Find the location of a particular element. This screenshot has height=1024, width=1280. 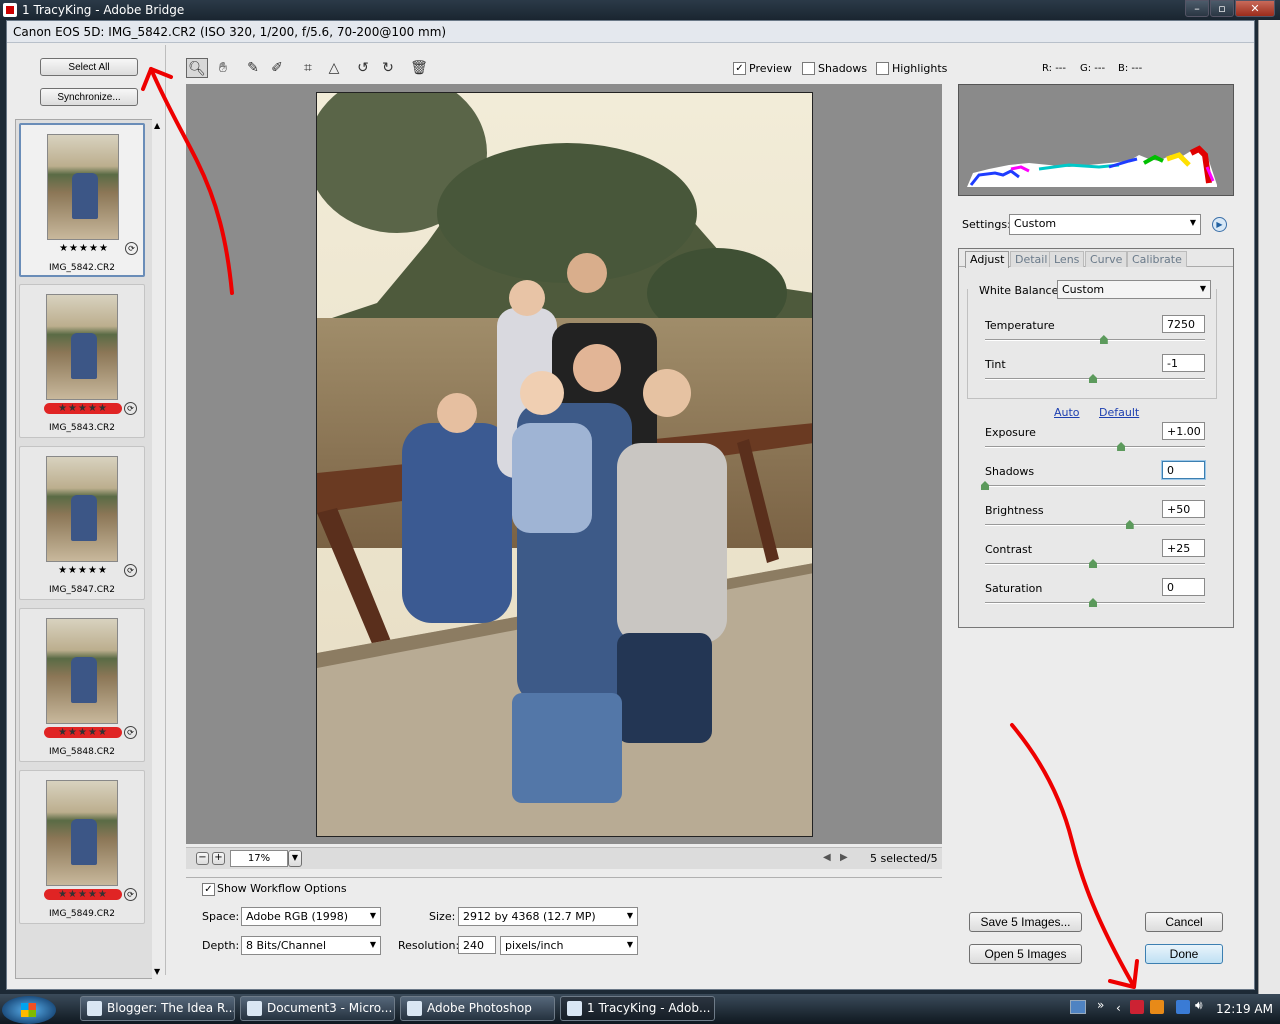

scroll-down-icon: ▼ is located at coordinates (157, 971).